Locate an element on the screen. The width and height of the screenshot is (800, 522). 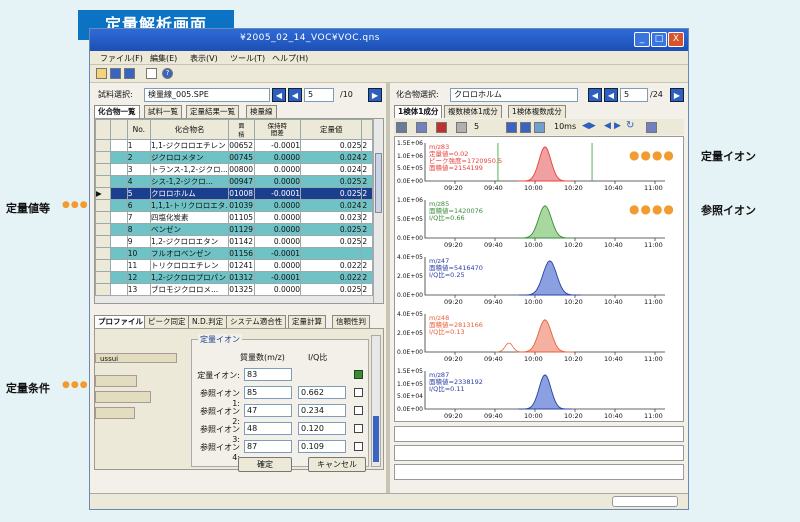
tab-compound-list: 化合物一覧 is located at coordinates (117, 111).